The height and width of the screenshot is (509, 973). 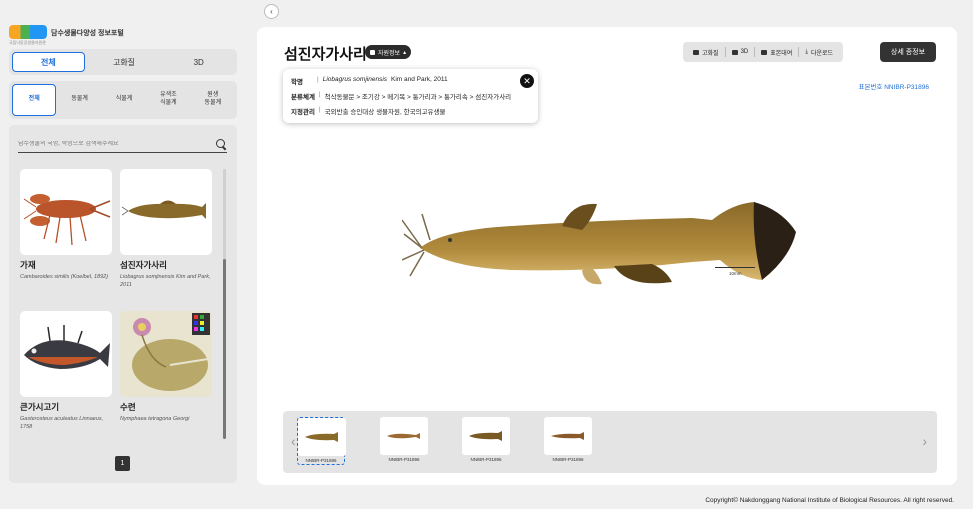 I want to click on specimen-image, so click(x=599, y=243).